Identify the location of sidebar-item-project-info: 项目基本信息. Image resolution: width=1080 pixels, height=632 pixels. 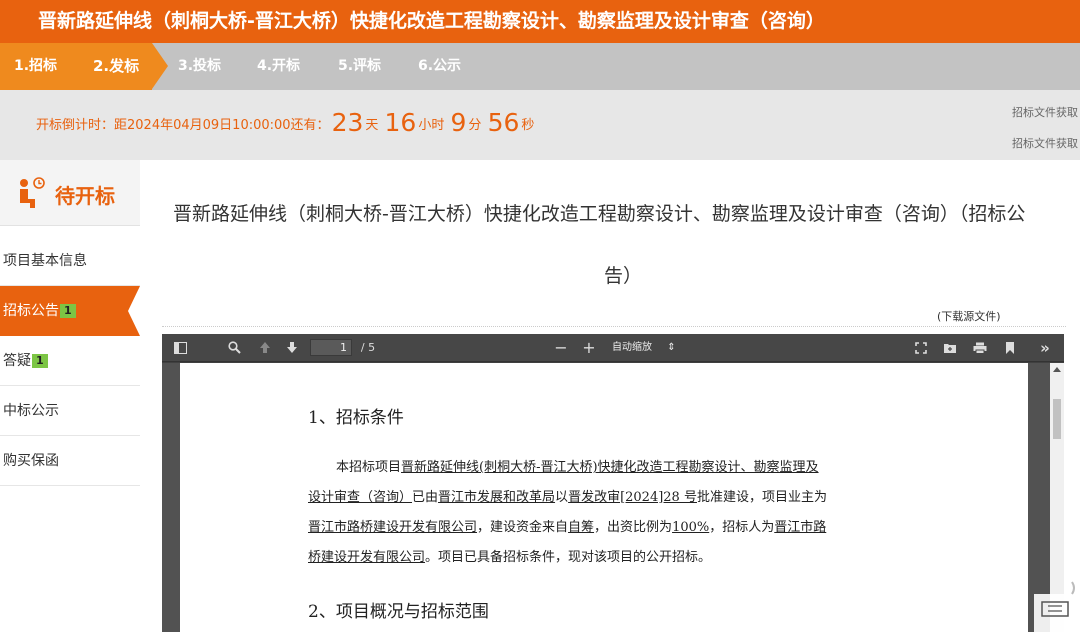
(70, 261).